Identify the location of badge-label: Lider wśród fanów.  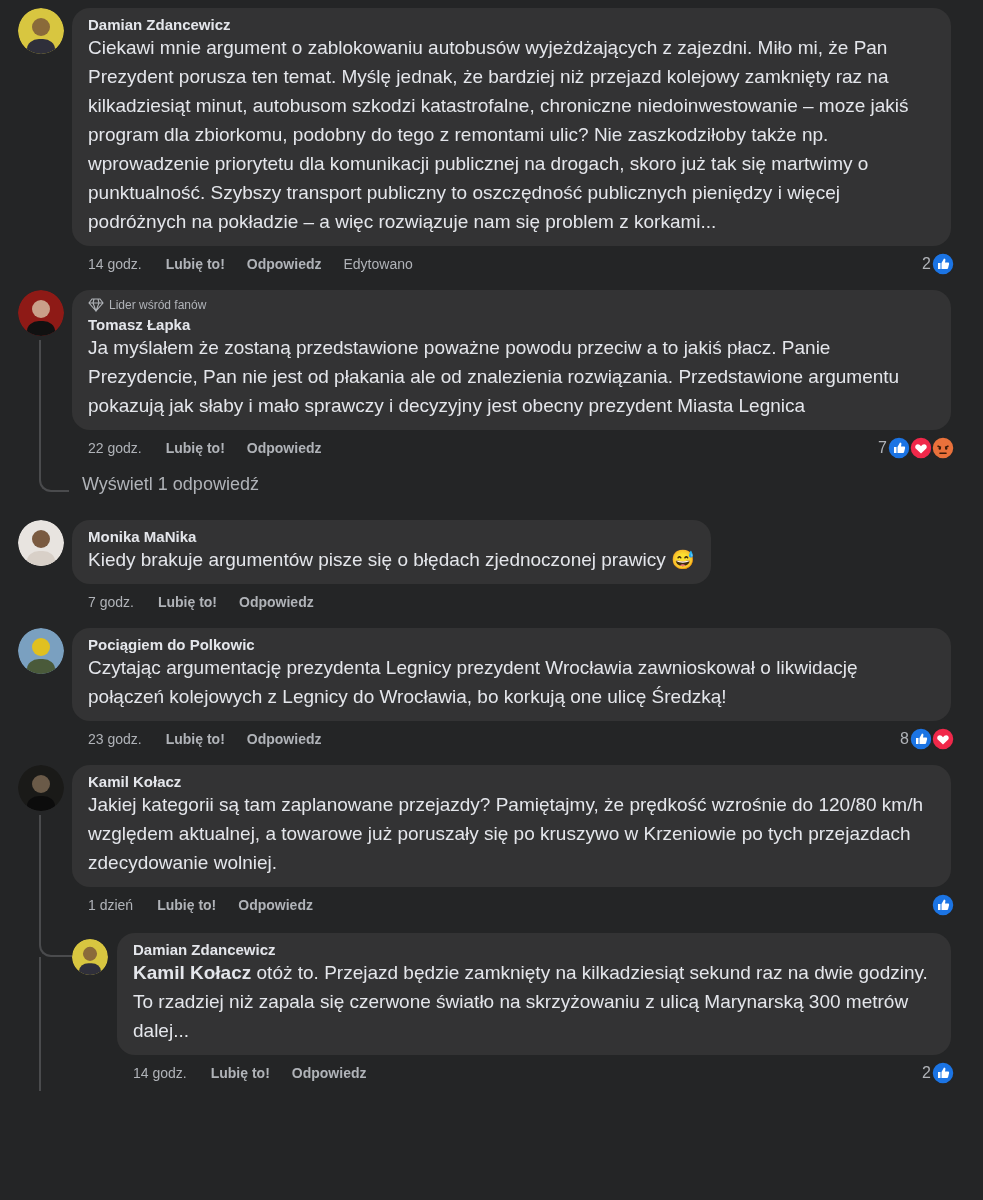
(158, 305).